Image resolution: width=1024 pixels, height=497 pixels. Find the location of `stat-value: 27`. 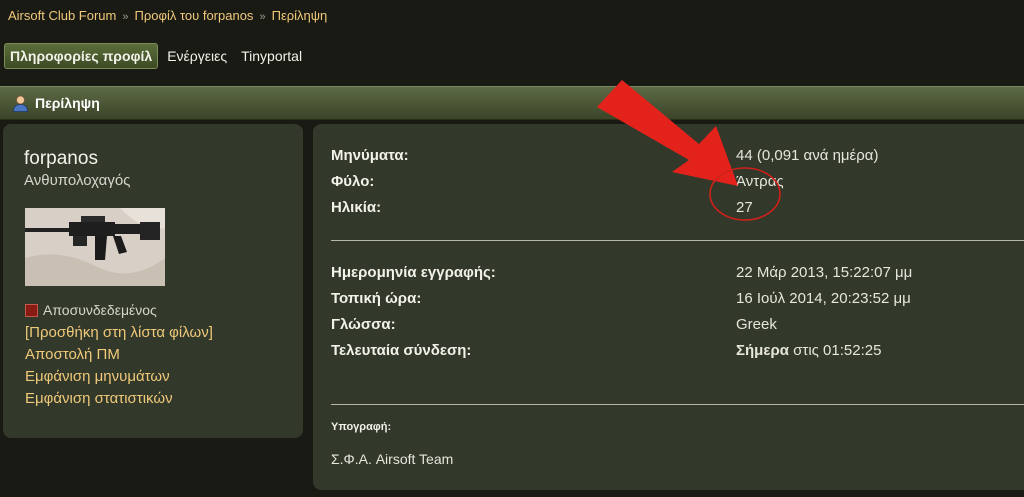

stat-value: 27 is located at coordinates (744, 207).